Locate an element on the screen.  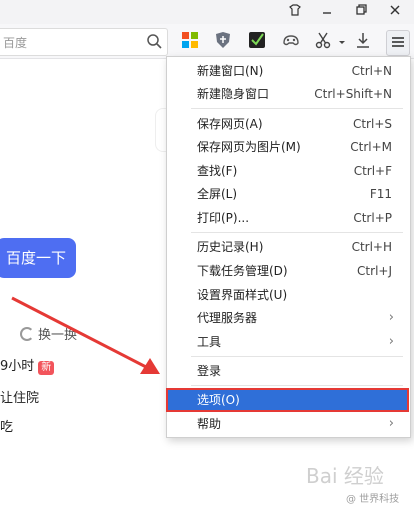
watermark: Bai 经验 @ 世界科技 is located at coordinates (355, 483).